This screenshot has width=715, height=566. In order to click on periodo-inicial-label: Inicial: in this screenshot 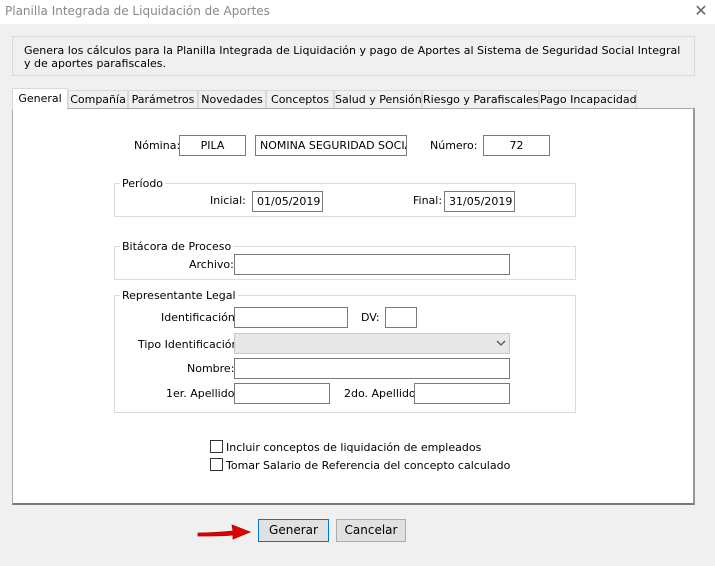, I will do `click(228, 200)`.